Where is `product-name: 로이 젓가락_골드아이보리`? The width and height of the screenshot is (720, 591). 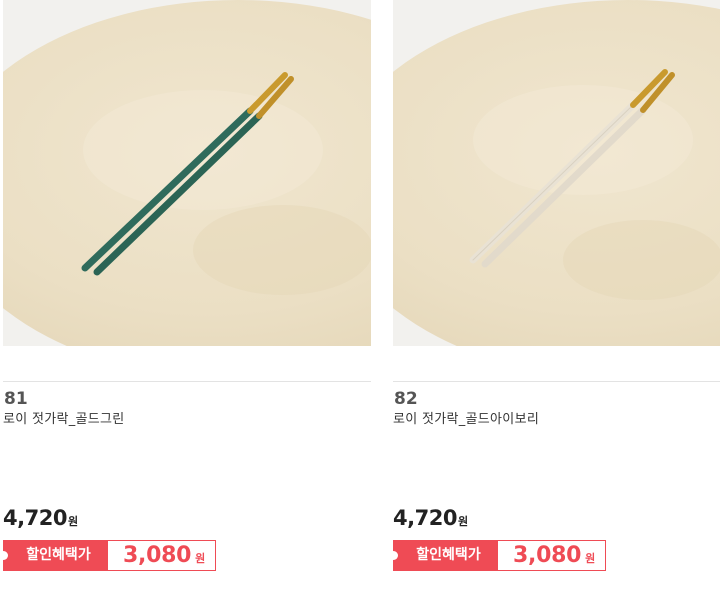
product-name: 로이 젓가락_골드아이보리 is located at coordinates (466, 420).